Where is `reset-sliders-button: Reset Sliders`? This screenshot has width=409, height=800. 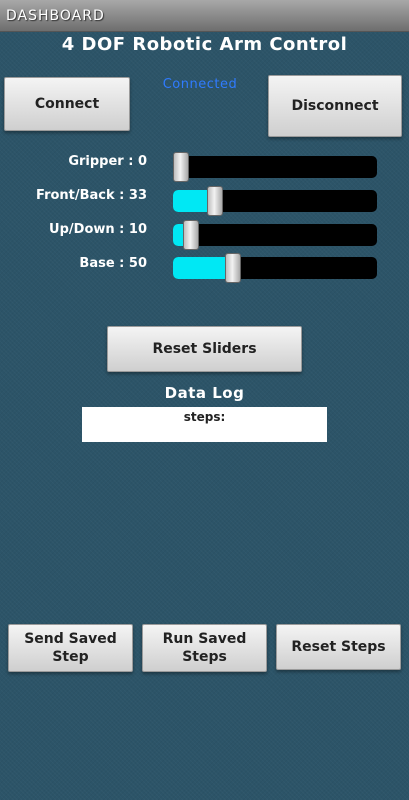 reset-sliders-button: Reset Sliders is located at coordinates (204, 349).